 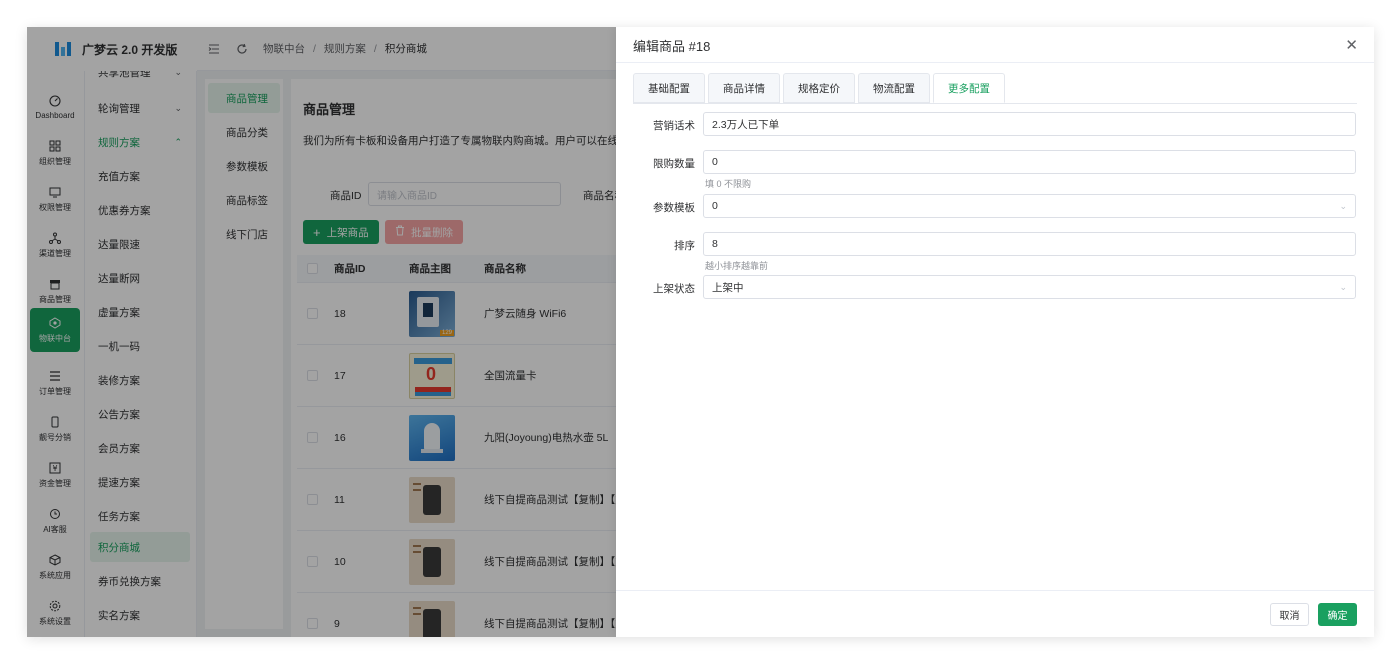 I want to click on purchase-limit-label: 限购数量, so click(x=674, y=164).